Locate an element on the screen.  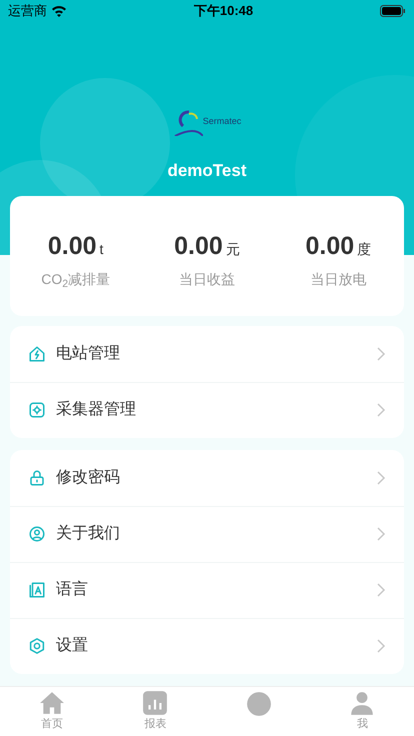
logo-drawing: Sermatec is located at coordinates (207, 121).